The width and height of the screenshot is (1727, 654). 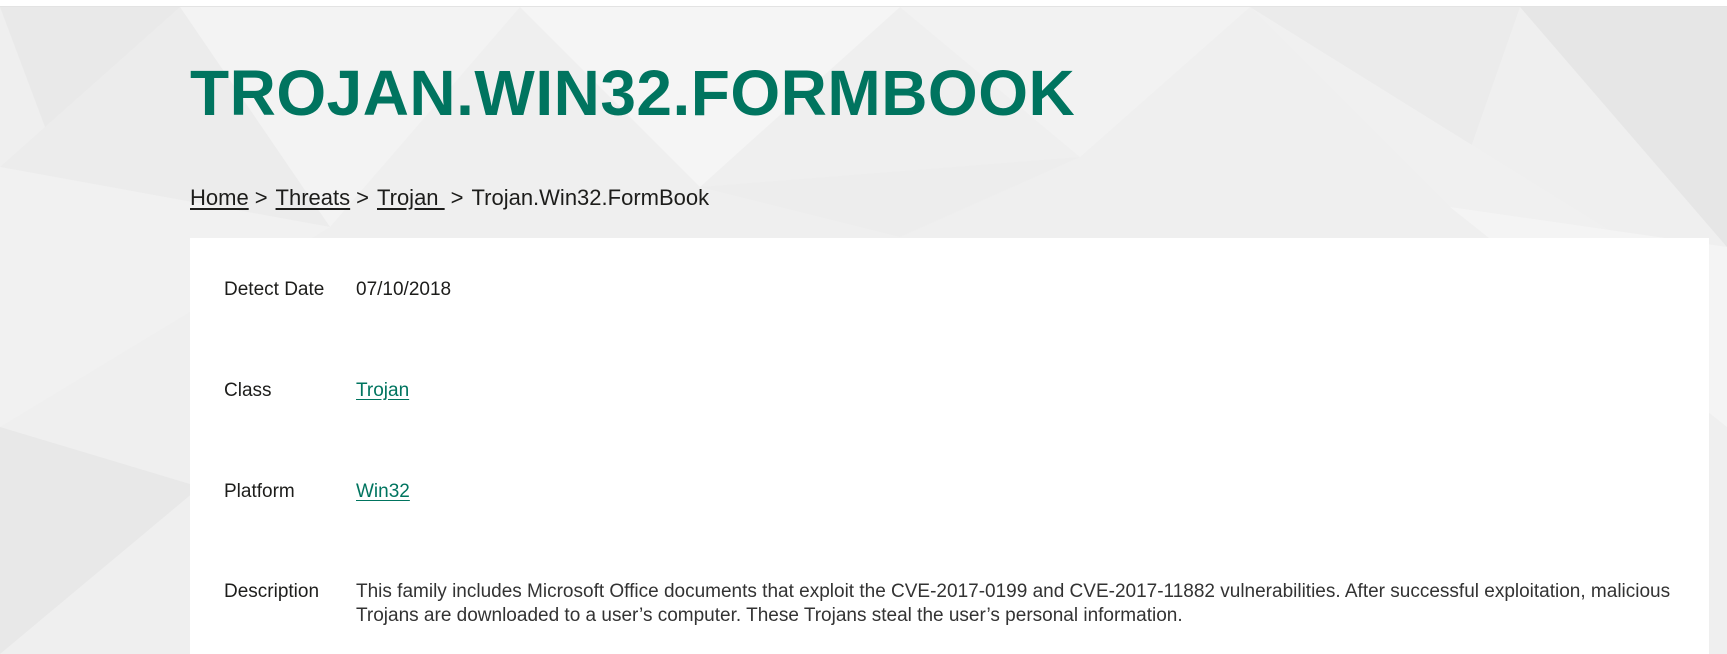 I want to click on detect-date-value: 07/10/2018, so click(x=404, y=289).